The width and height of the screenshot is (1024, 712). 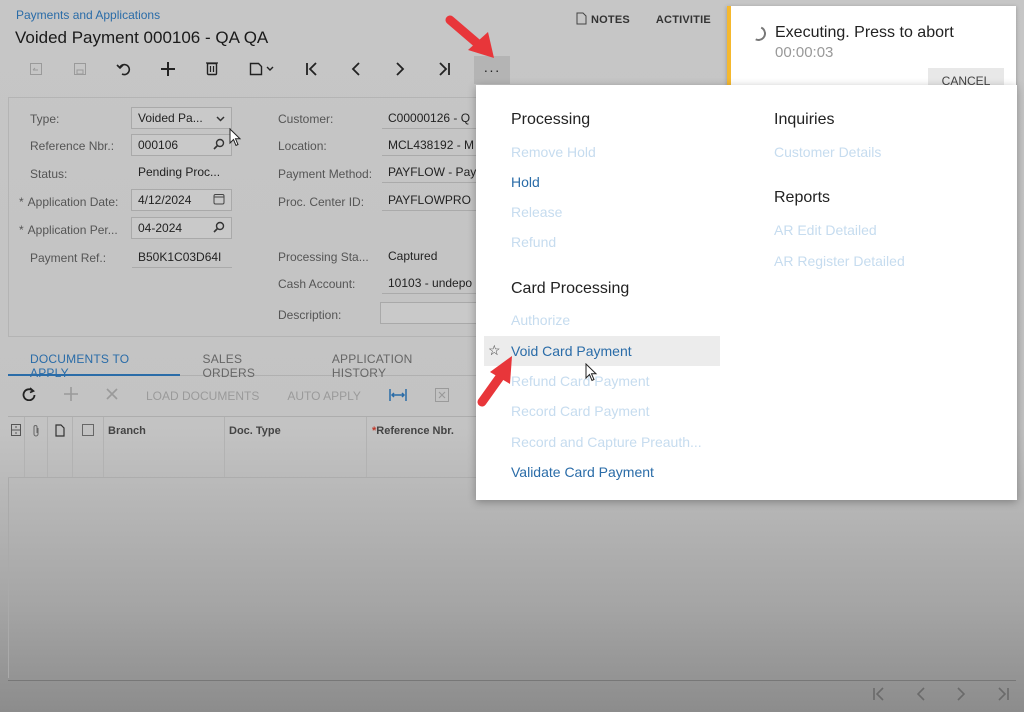 I want to click on trash-icon, so click(x=212, y=70).